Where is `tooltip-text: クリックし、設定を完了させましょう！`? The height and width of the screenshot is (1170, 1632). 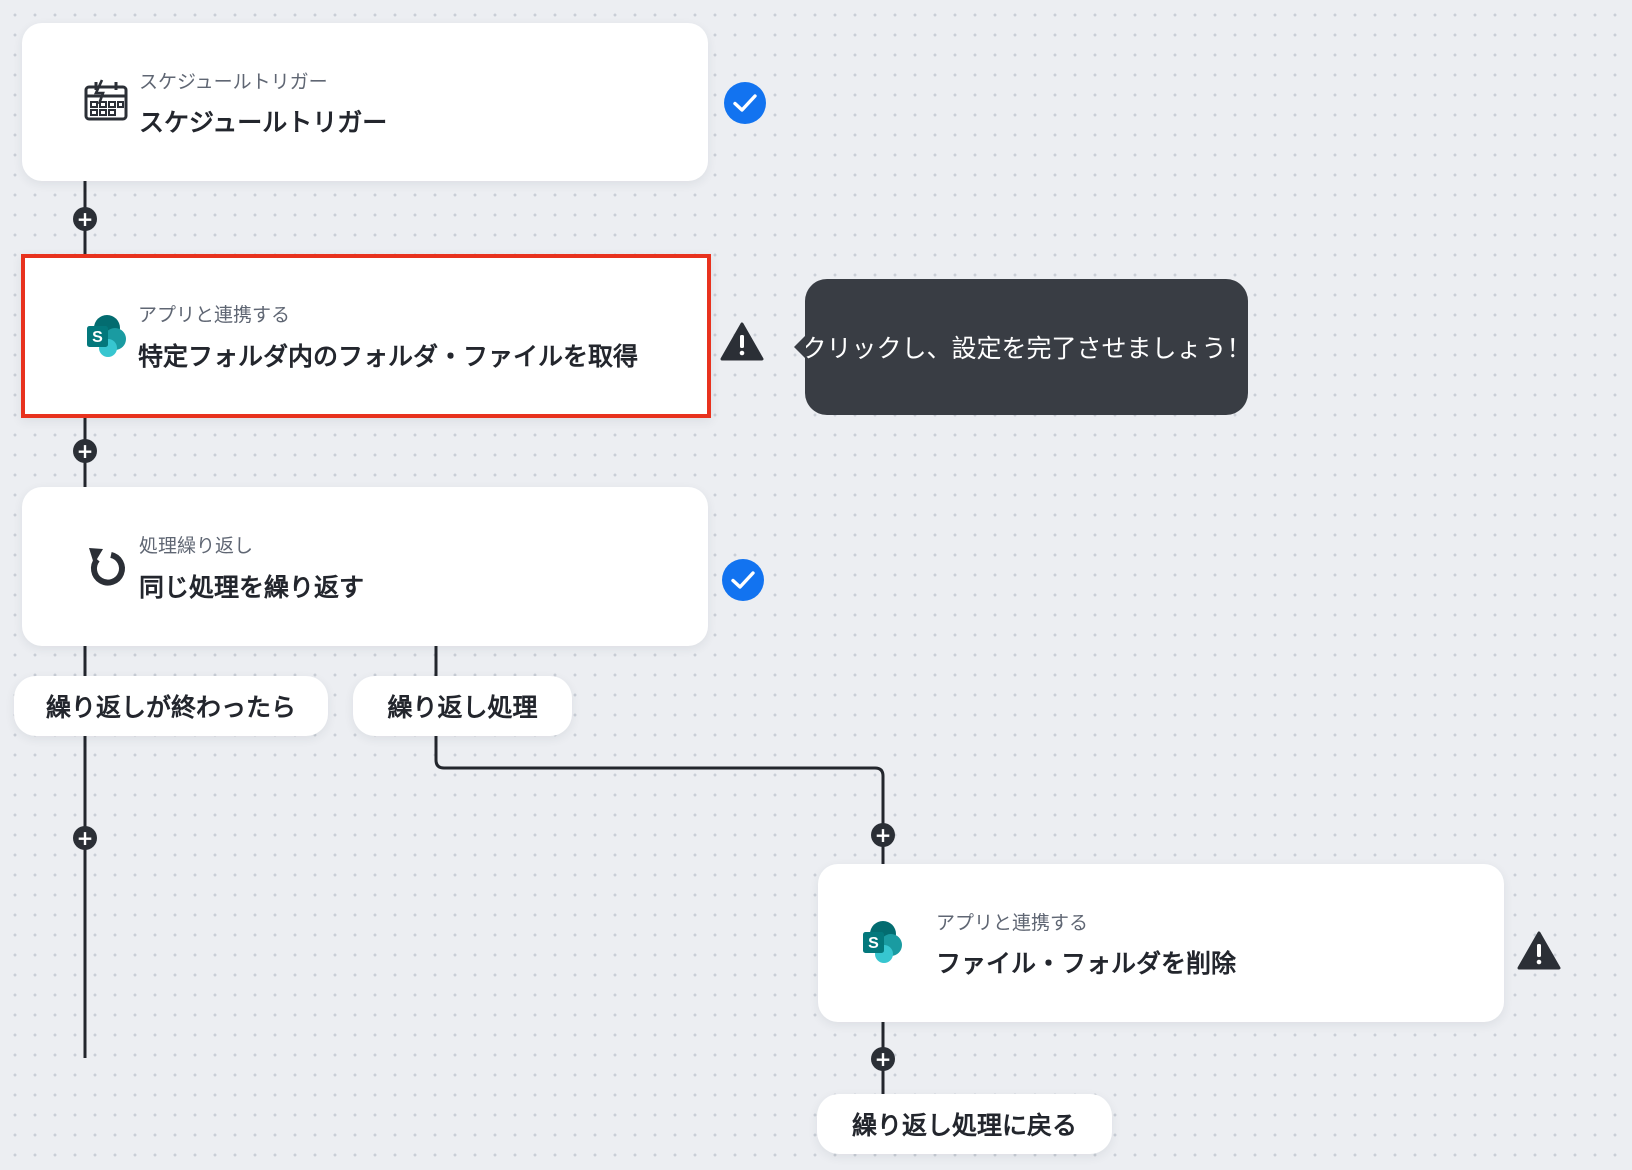
tooltip-text: クリックし、設定を完了させましょう！ is located at coordinates (1026, 348).